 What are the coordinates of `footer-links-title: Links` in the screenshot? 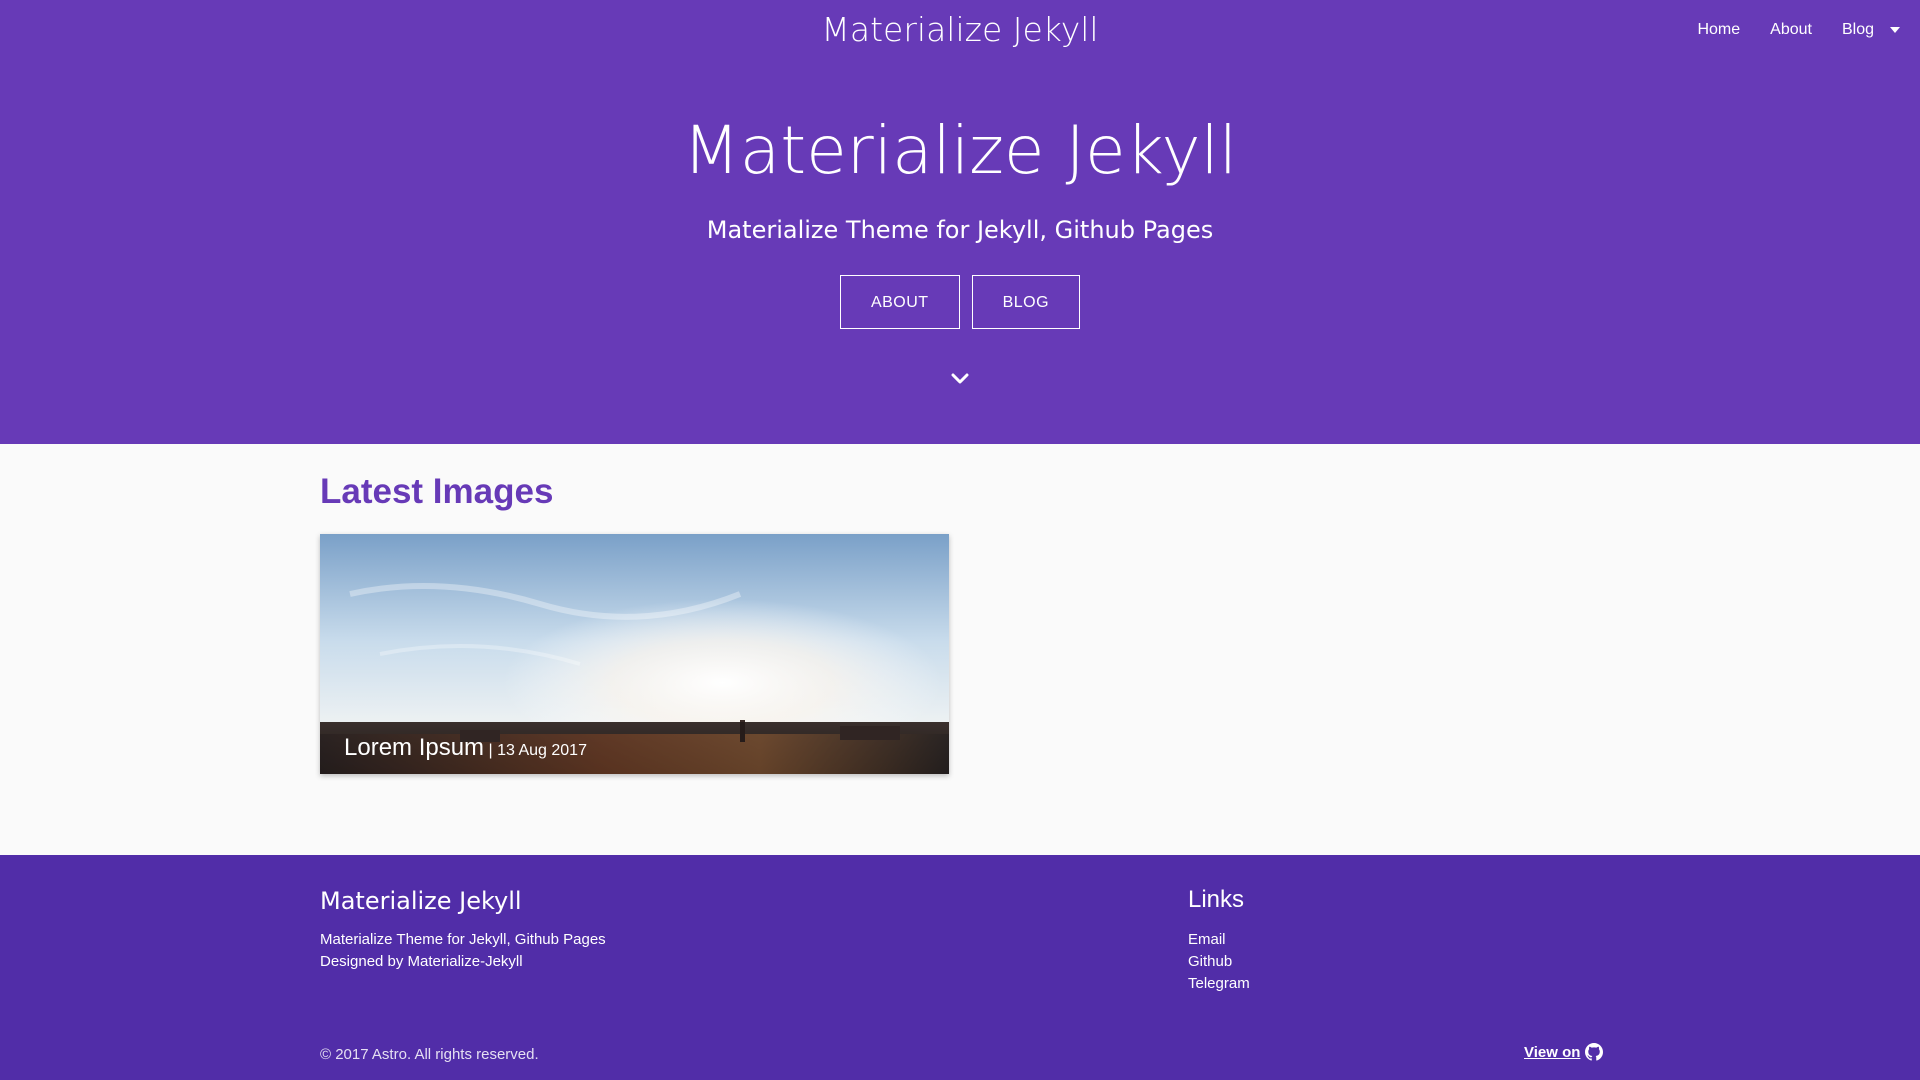 It's located at (1216, 899).